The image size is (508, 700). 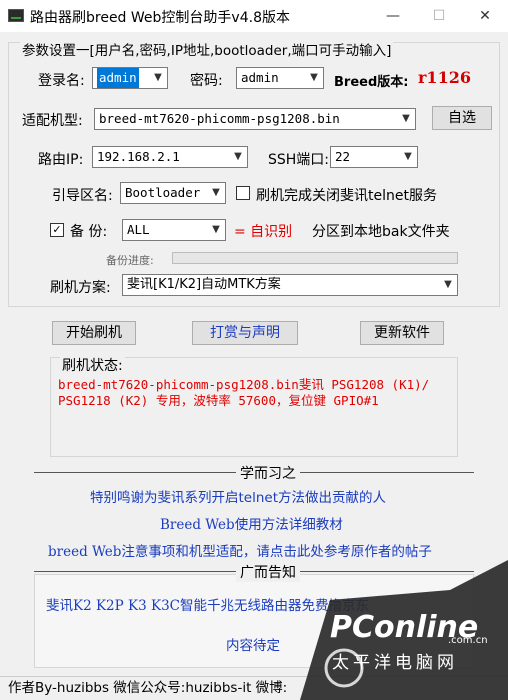 I want to click on backup-progress-bar, so click(x=315, y=258).